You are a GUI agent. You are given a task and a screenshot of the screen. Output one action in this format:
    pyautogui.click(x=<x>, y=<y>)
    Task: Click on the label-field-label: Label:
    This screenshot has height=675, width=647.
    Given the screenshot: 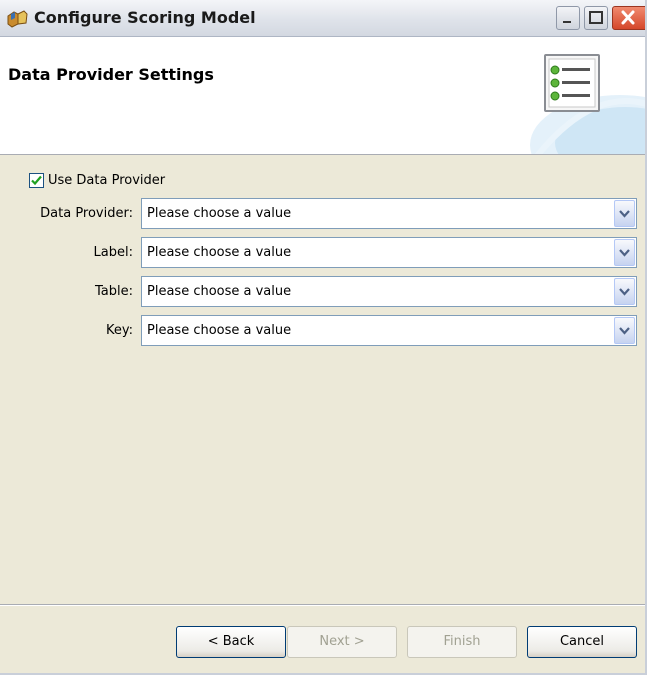 What is the action you would take?
    pyautogui.click(x=113, y=252)
    